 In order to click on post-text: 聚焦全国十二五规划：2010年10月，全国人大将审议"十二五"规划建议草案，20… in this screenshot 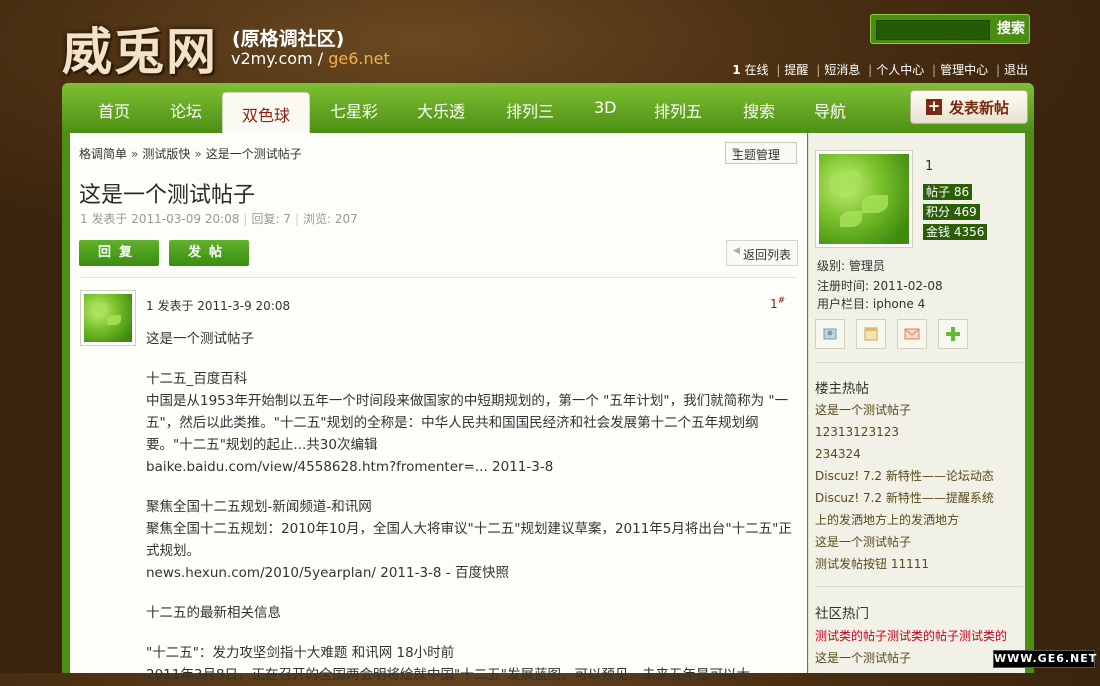, I will do `click(469, 540)`.